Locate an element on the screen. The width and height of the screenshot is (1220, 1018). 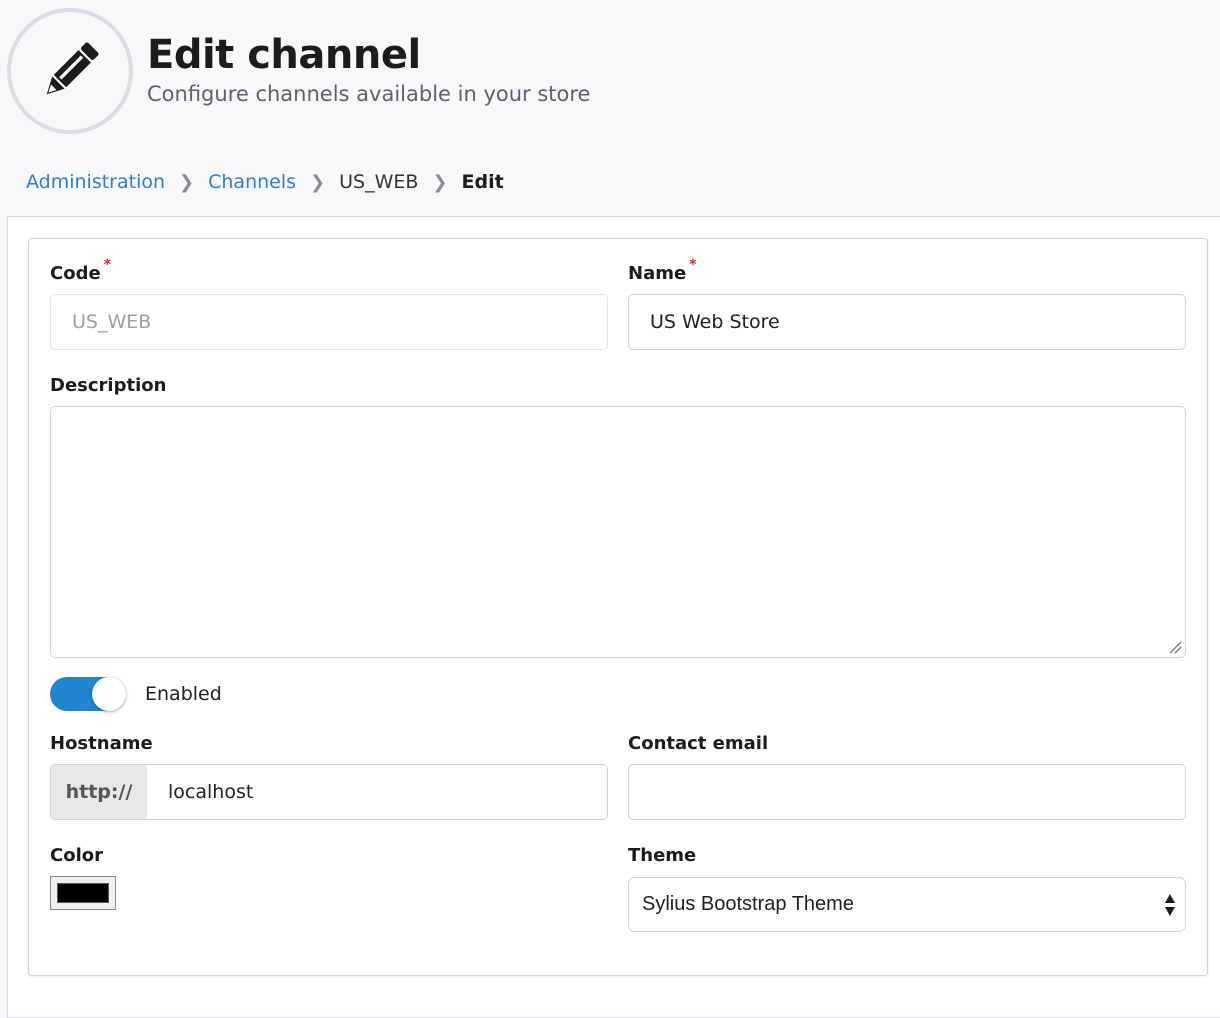
name-label: Name * is located at coordinates (662, 270).